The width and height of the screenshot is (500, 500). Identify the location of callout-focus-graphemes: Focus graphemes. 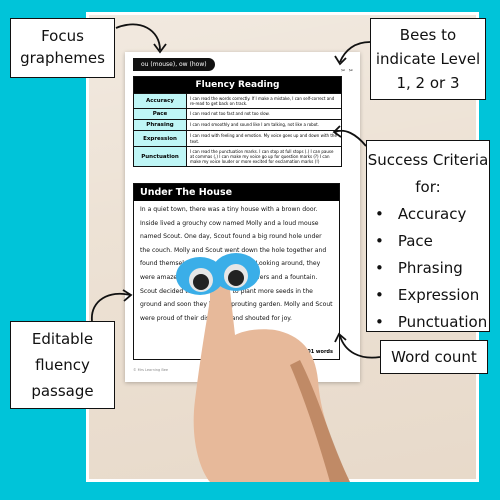
(62, 48).